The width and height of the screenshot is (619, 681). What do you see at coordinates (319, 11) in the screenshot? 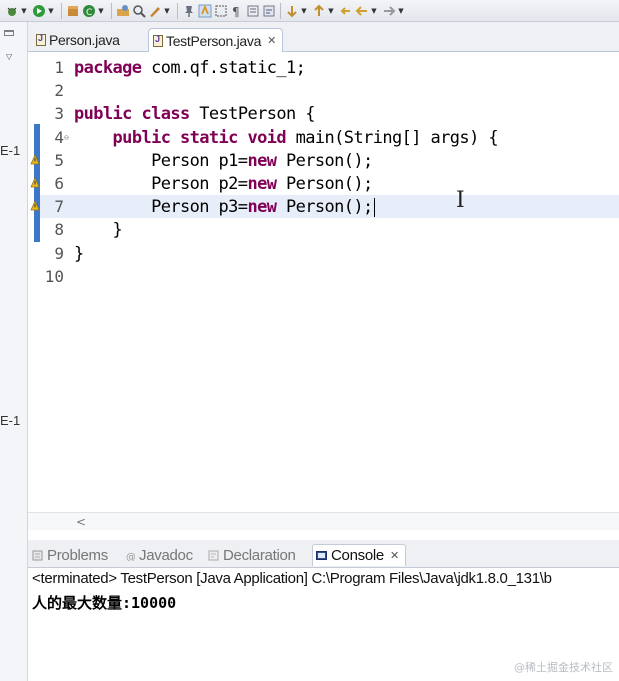
I see `previous-annotation-icon` at bounding box center [319, 11].